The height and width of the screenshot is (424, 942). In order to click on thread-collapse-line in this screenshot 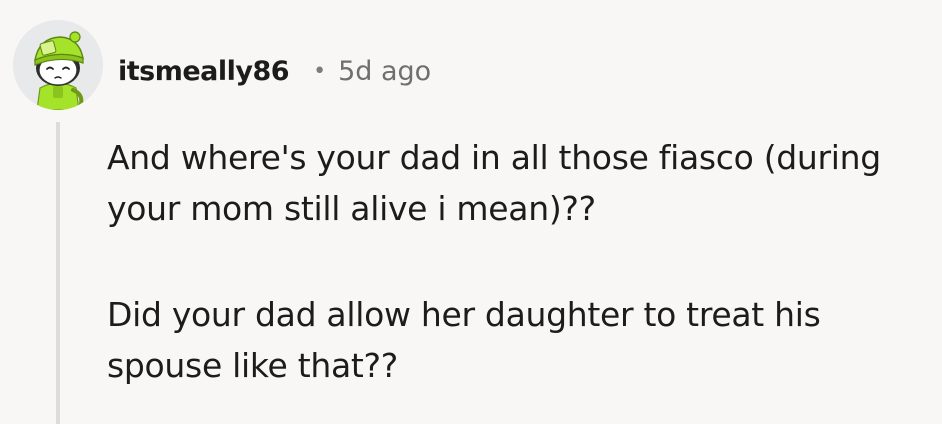, I will do `click(58, 273)`.